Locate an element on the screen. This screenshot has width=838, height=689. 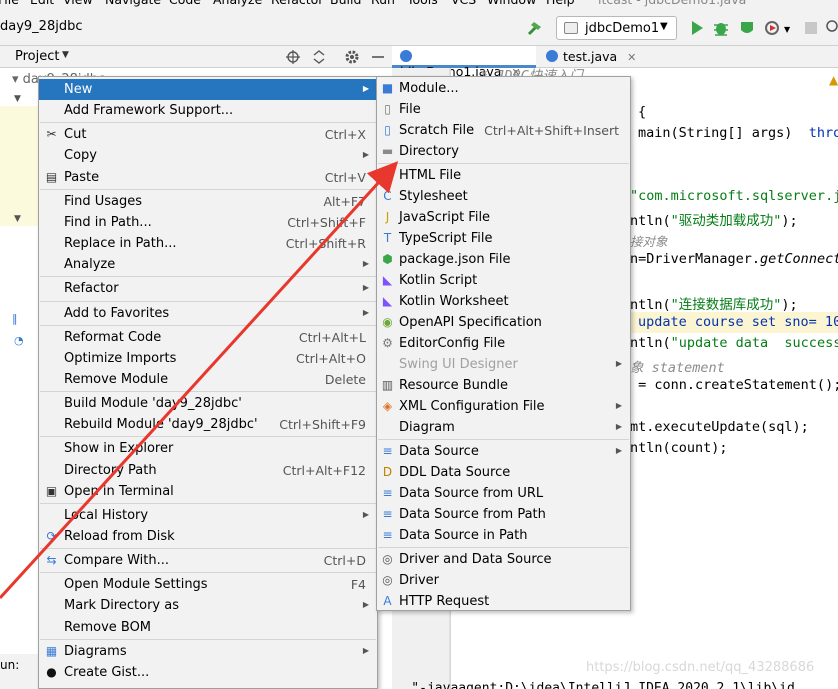
code-line: ntln("连接数据库成功"); is located at coordinates (714, 303).